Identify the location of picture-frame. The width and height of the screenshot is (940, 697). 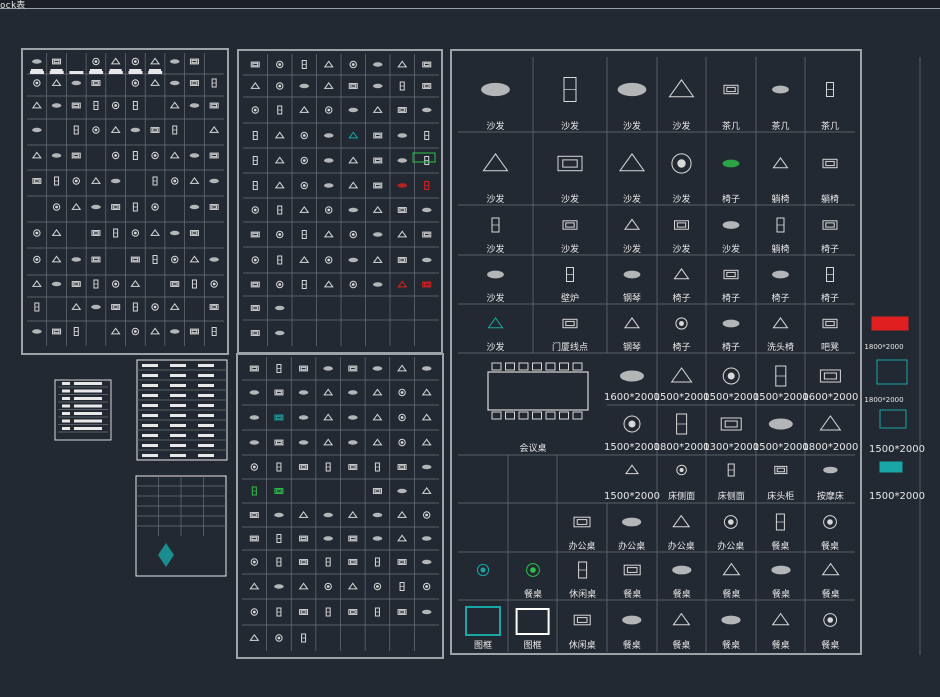
(483, 621).